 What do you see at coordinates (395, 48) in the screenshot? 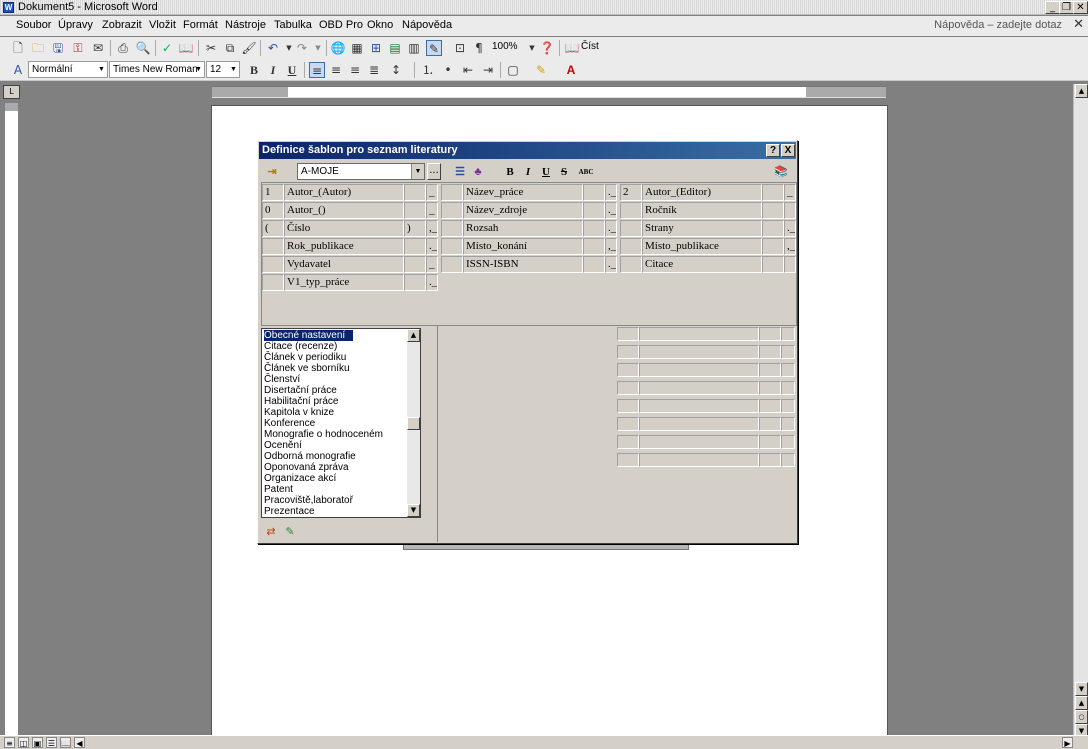
I see `insert-excel-icon: ▤` at bounding box center [395, 48].